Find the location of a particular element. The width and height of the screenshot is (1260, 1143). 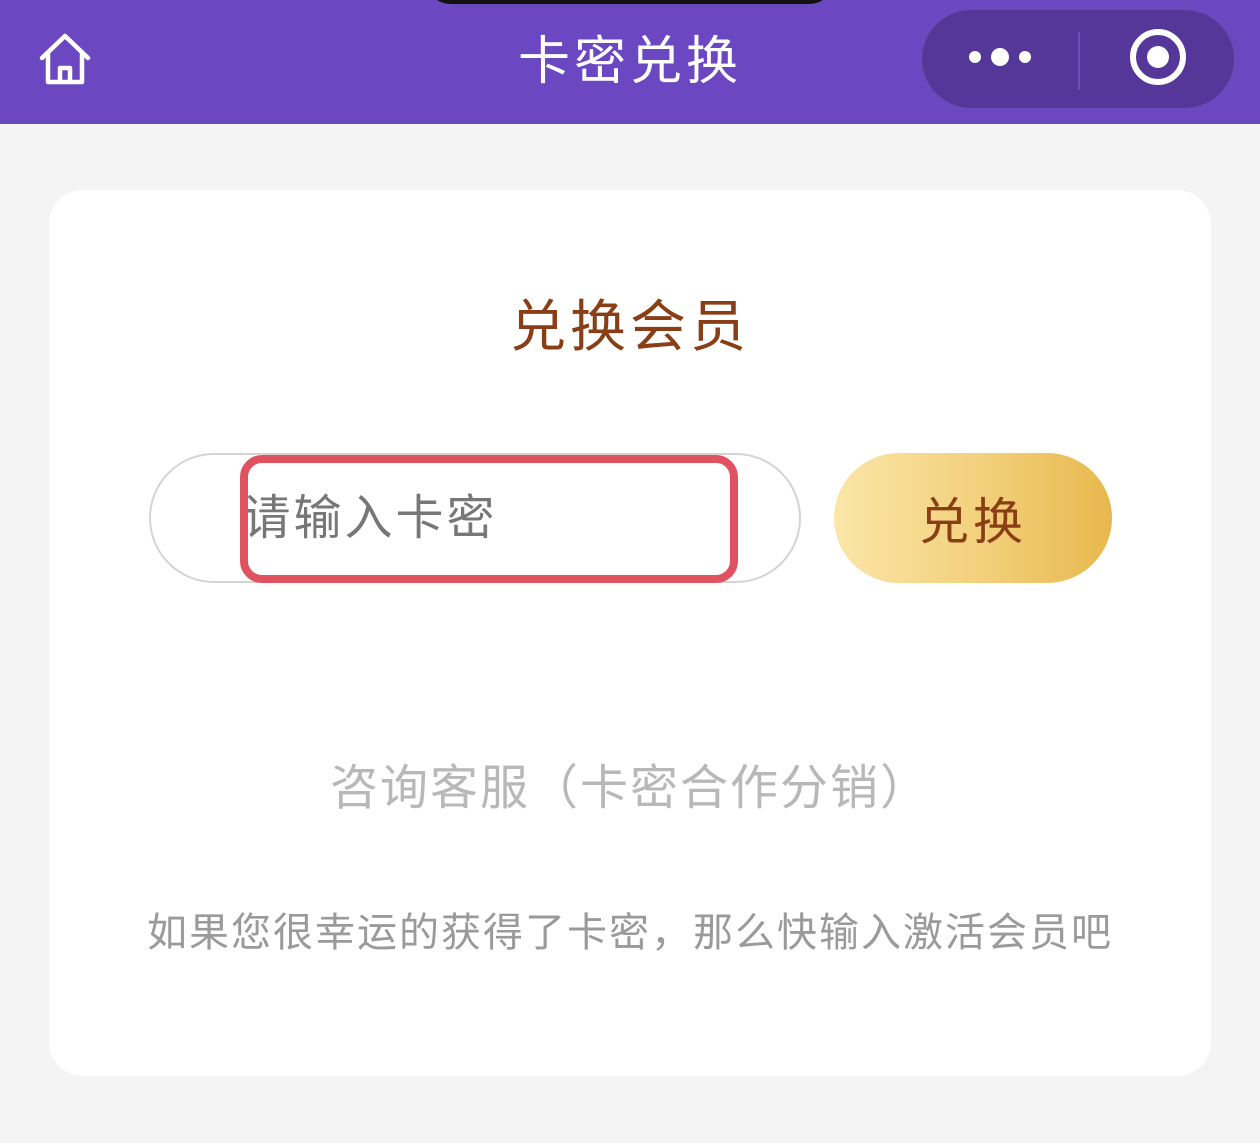

target-circle-icon is located at coordinates (1158, 59).